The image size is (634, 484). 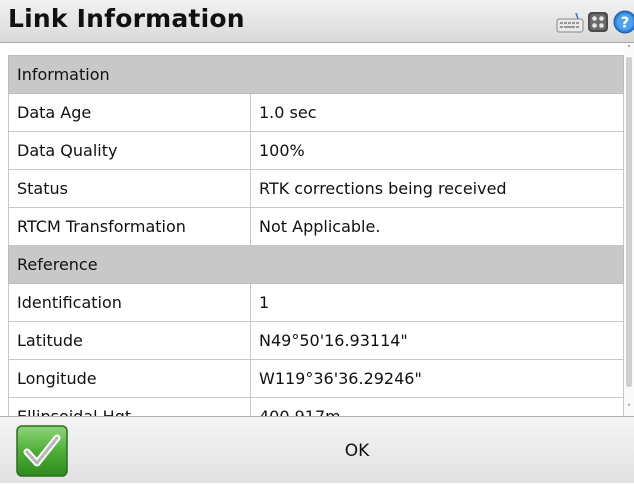 I want to click on table-row: Identification 1, so click(x=316, y=302).